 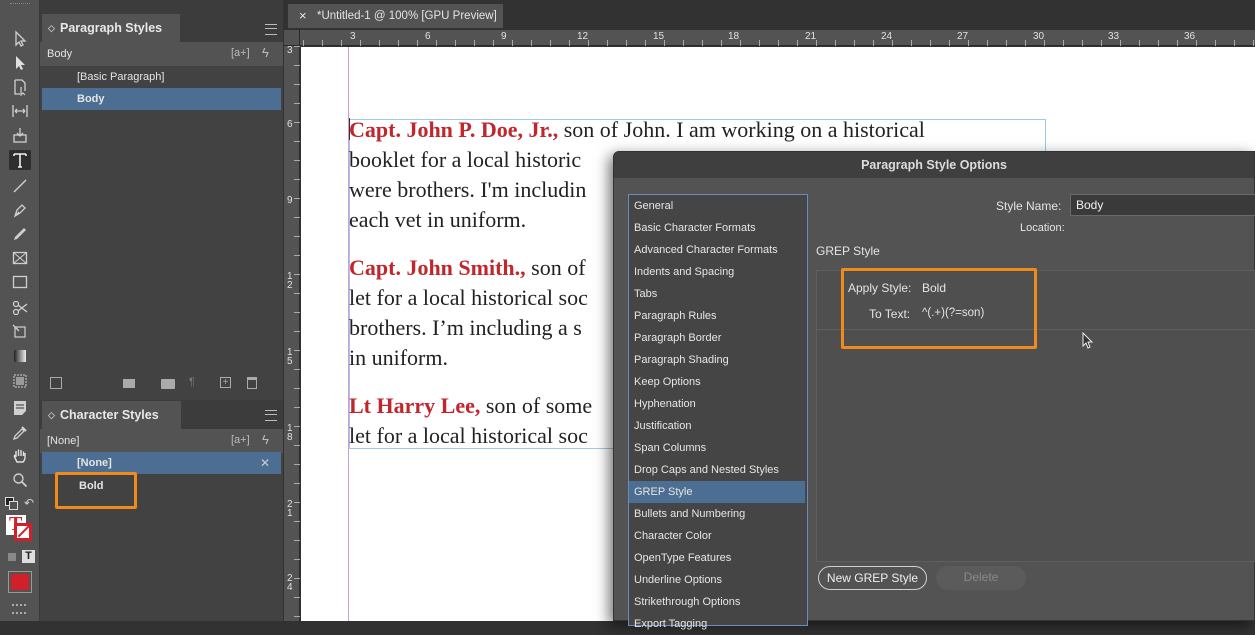 I want to click on category-item: Paragraph Shading, so click(x=717, y=360).